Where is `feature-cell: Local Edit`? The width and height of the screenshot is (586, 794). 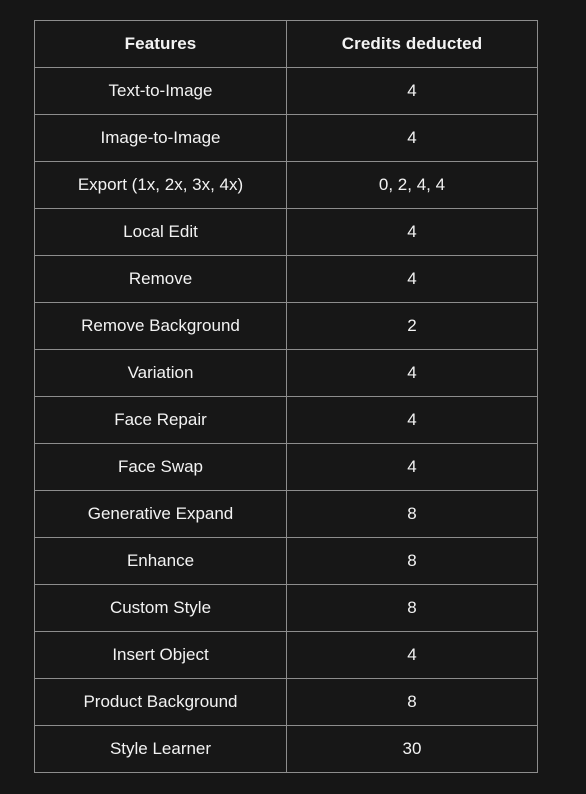
feature-cell: Local Edit is located at coordinates (160, 232).